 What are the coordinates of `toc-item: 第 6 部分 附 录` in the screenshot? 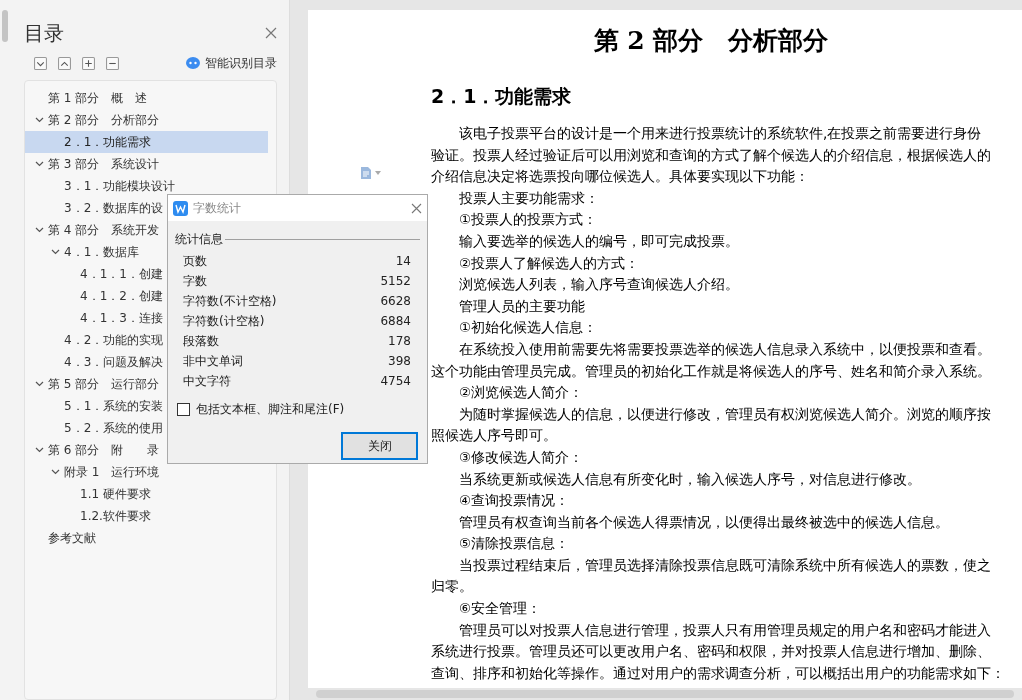 It's located at (146, 450).